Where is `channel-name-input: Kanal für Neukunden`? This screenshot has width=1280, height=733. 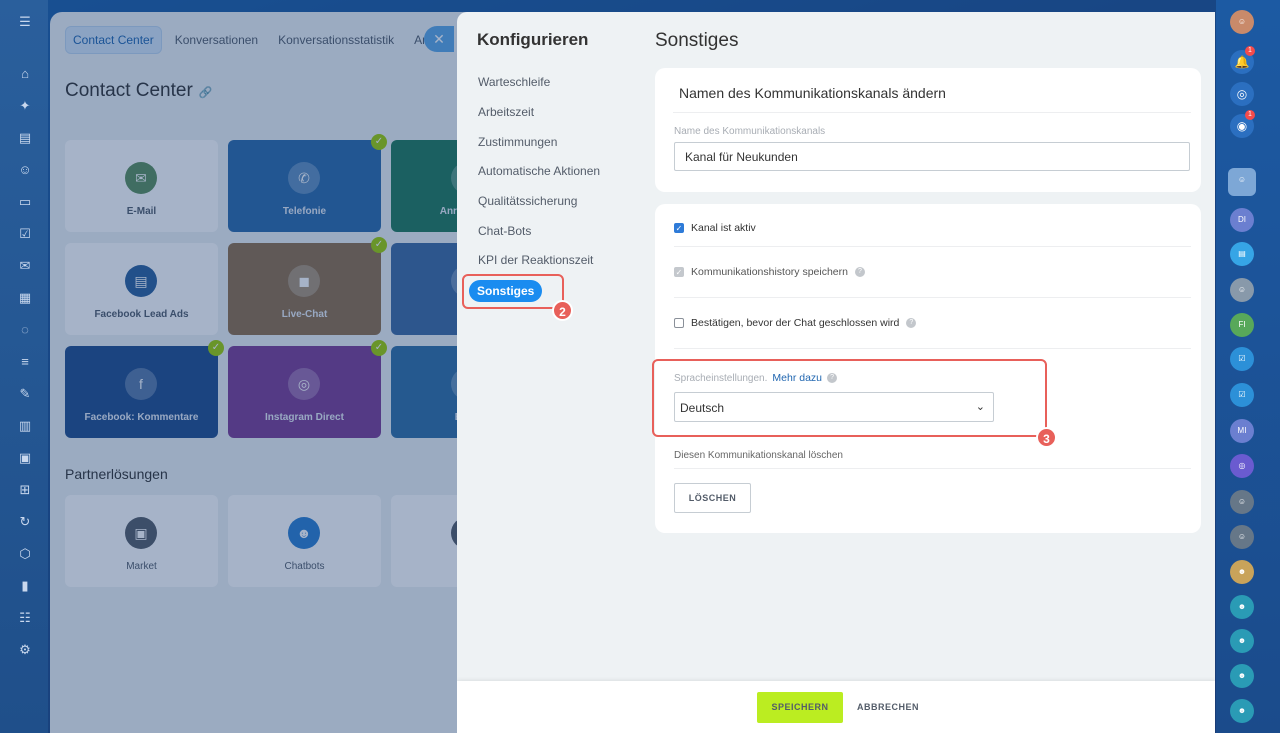
channel-name-input: Kanal für Neukunden is located at coordinates (932, 156).